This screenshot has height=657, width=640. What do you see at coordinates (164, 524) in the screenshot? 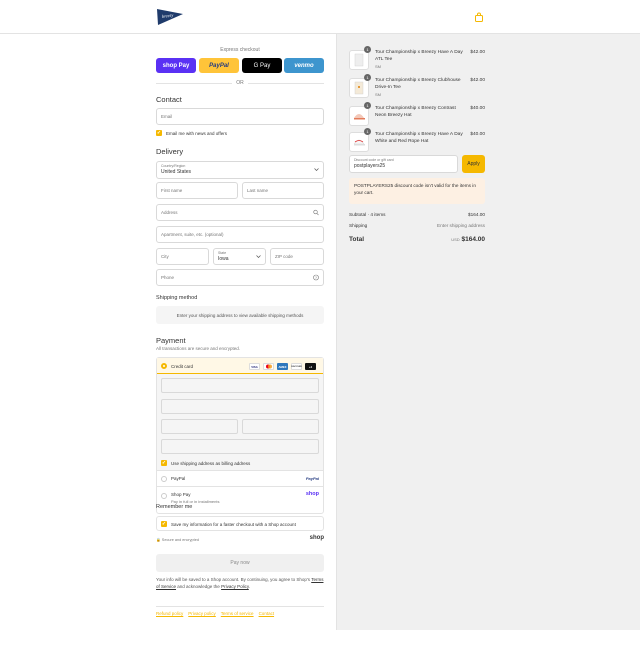
I see `save-info-checkbox: ✓` at bounding box center [164, 524].